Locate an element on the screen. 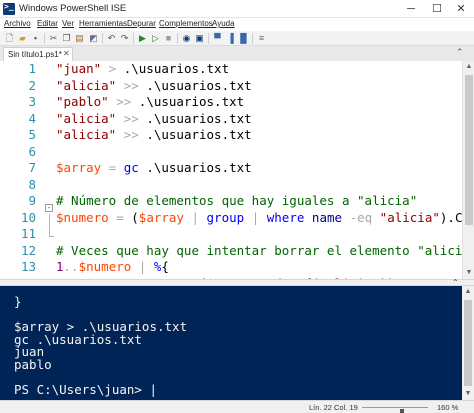  code-token: > is located at coordinates (112, 68).